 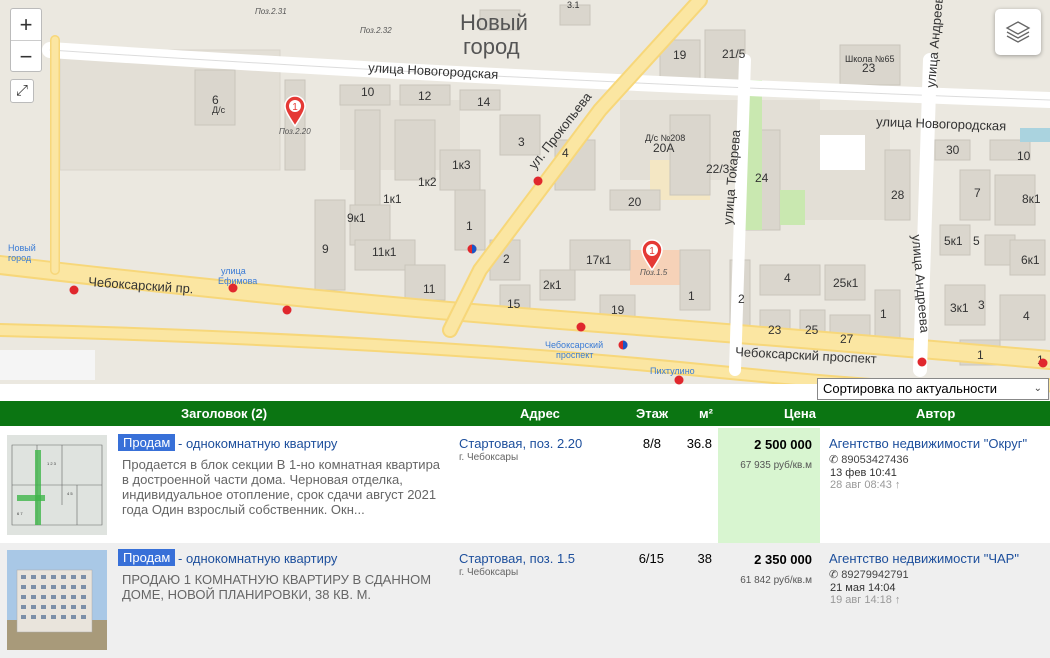 I want to click on house-number: 2к1, so click(x=552, y=285).